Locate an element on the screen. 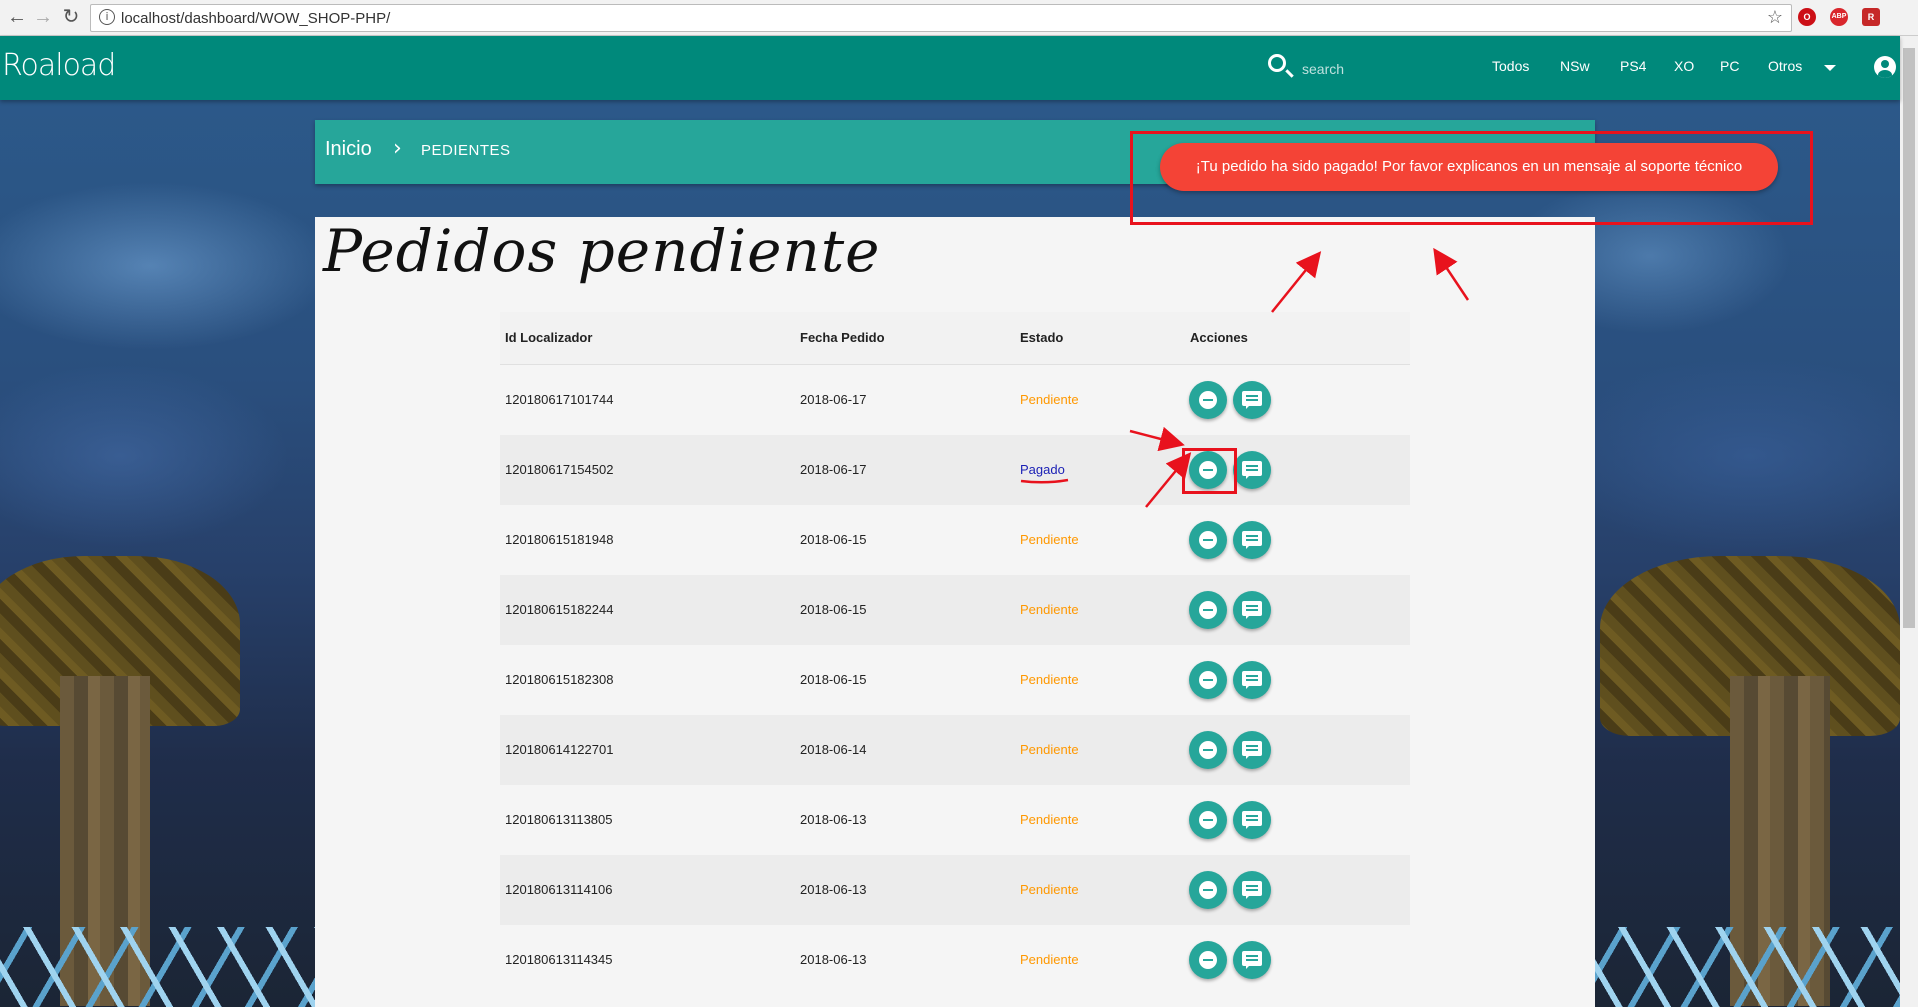  search-icon is located at coordinates (1277, 63).